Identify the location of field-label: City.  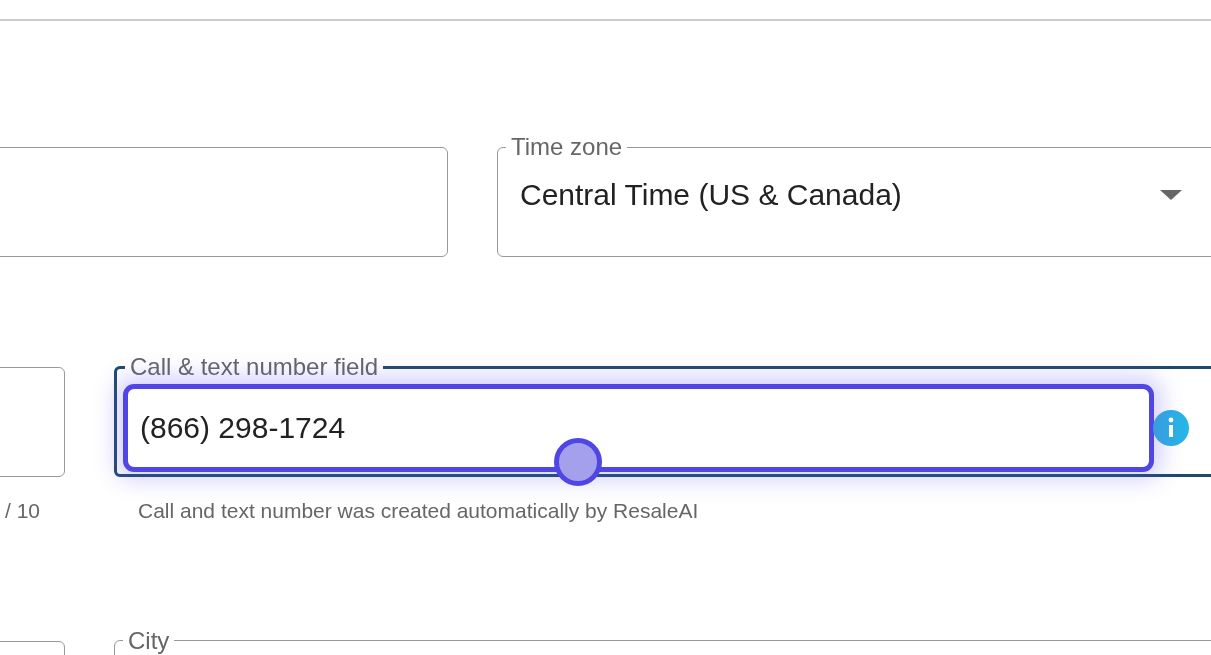
(149, 640).